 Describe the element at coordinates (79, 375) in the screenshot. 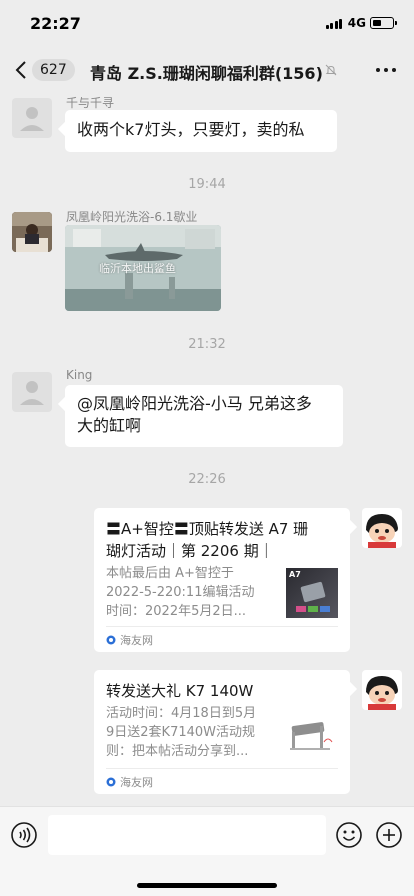

I see `sender-name: King` at that location.